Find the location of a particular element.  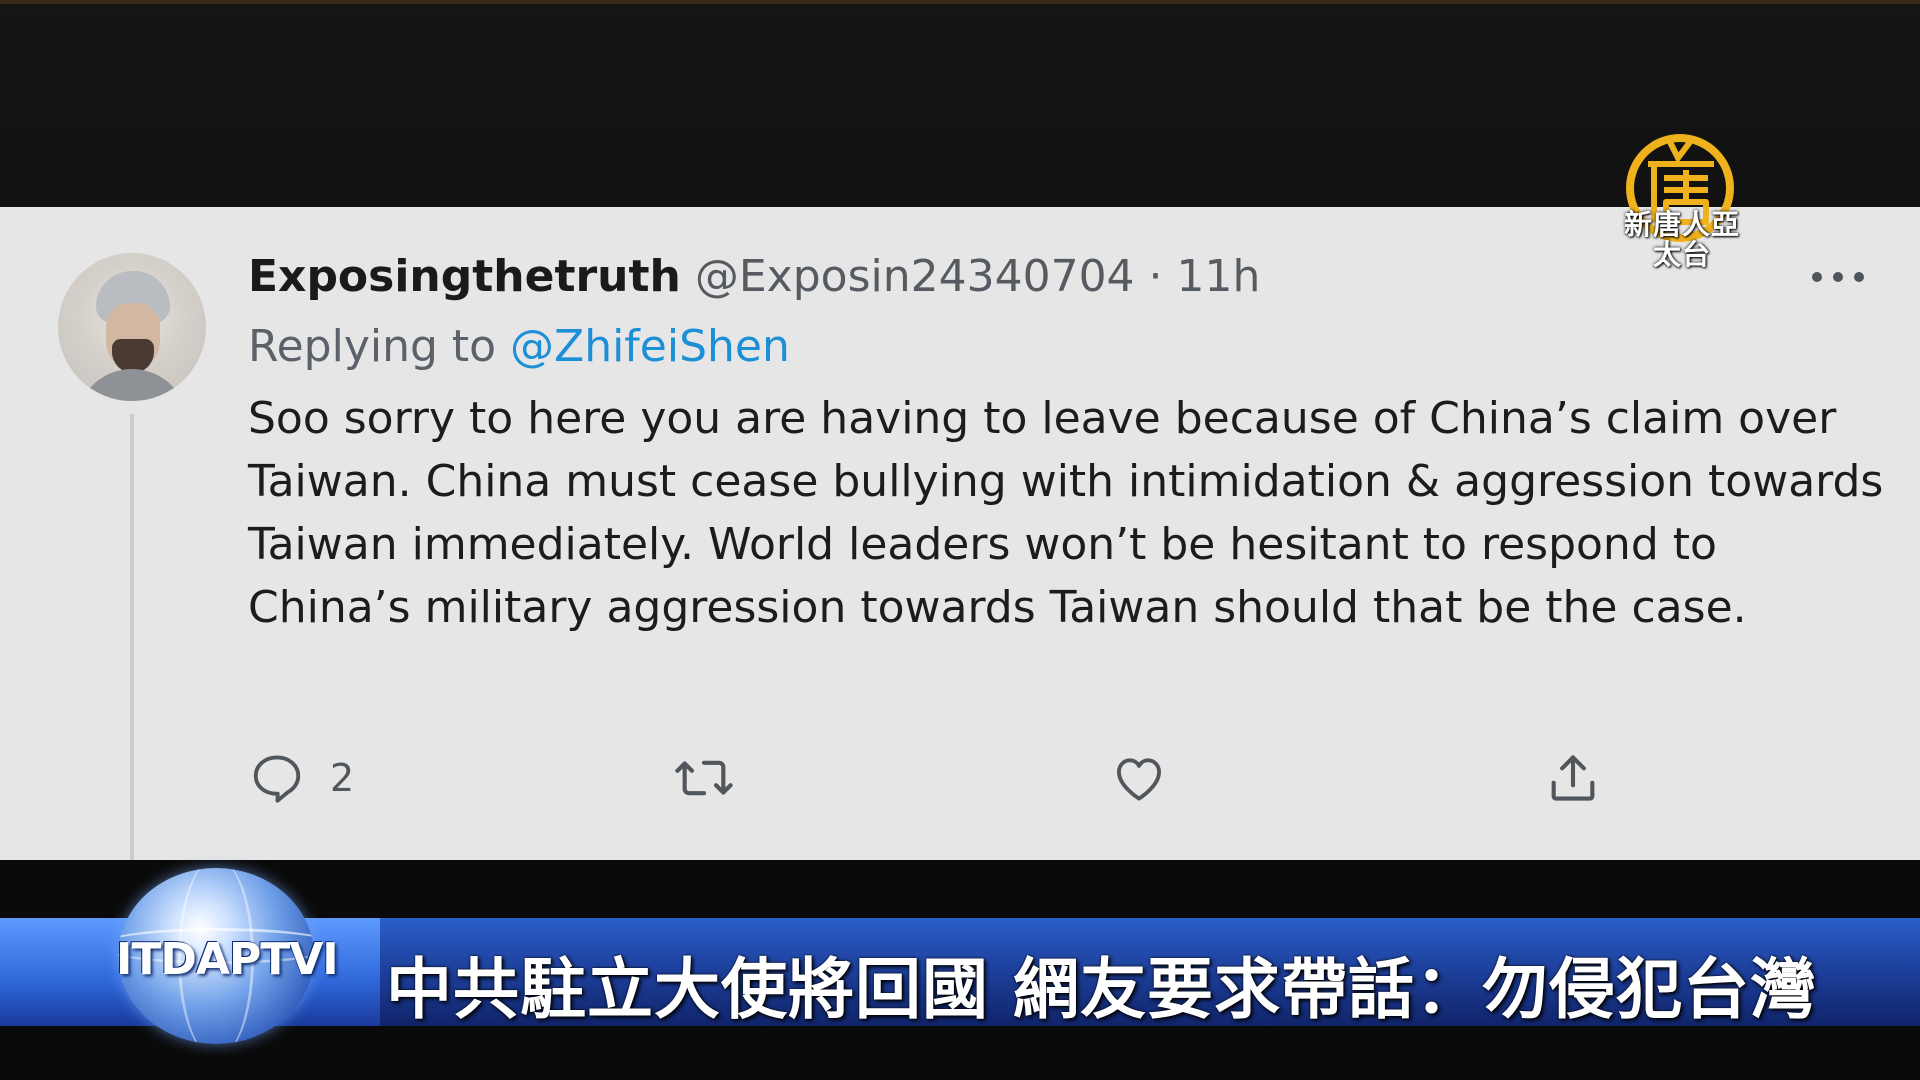

reply-count: 2 is located at coordinates (342, 778).